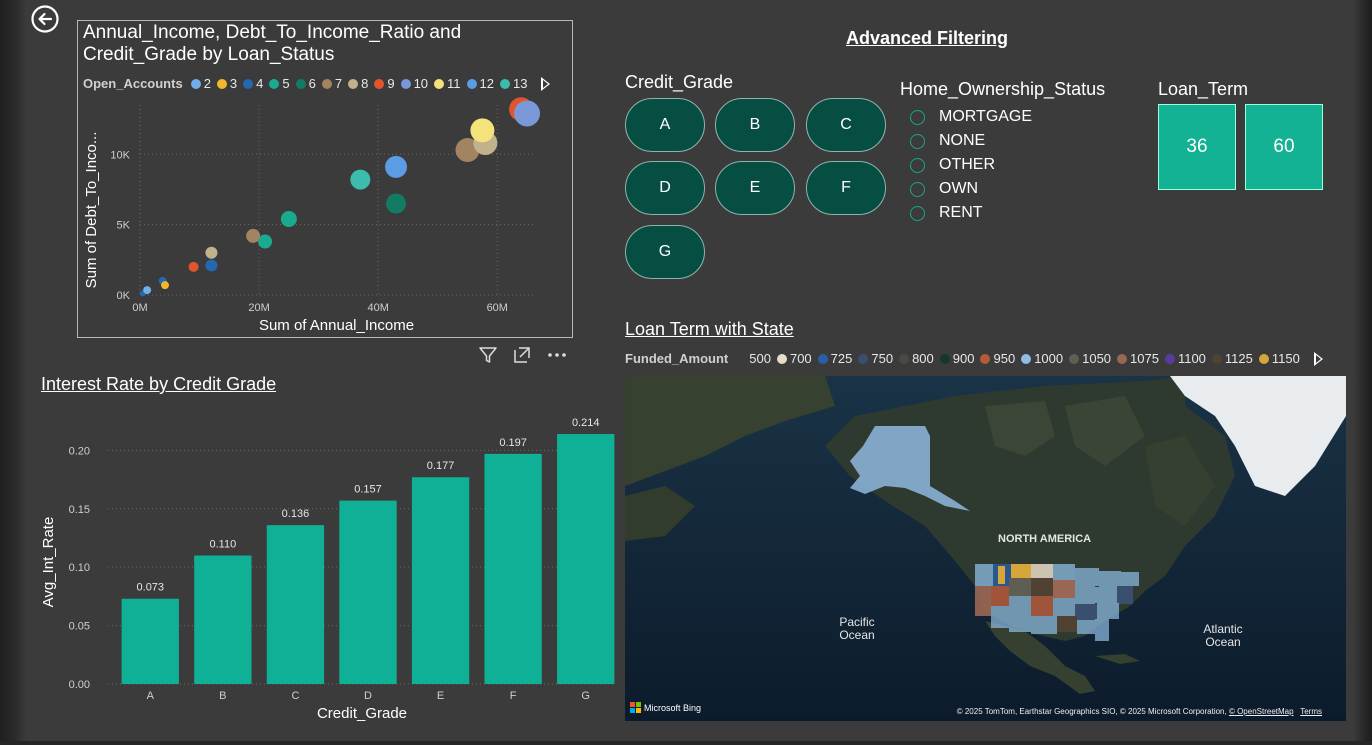  Describe the element at coordinates (358, 83) in the screenshot. I see `scatter-legend-item: 8` at that location.